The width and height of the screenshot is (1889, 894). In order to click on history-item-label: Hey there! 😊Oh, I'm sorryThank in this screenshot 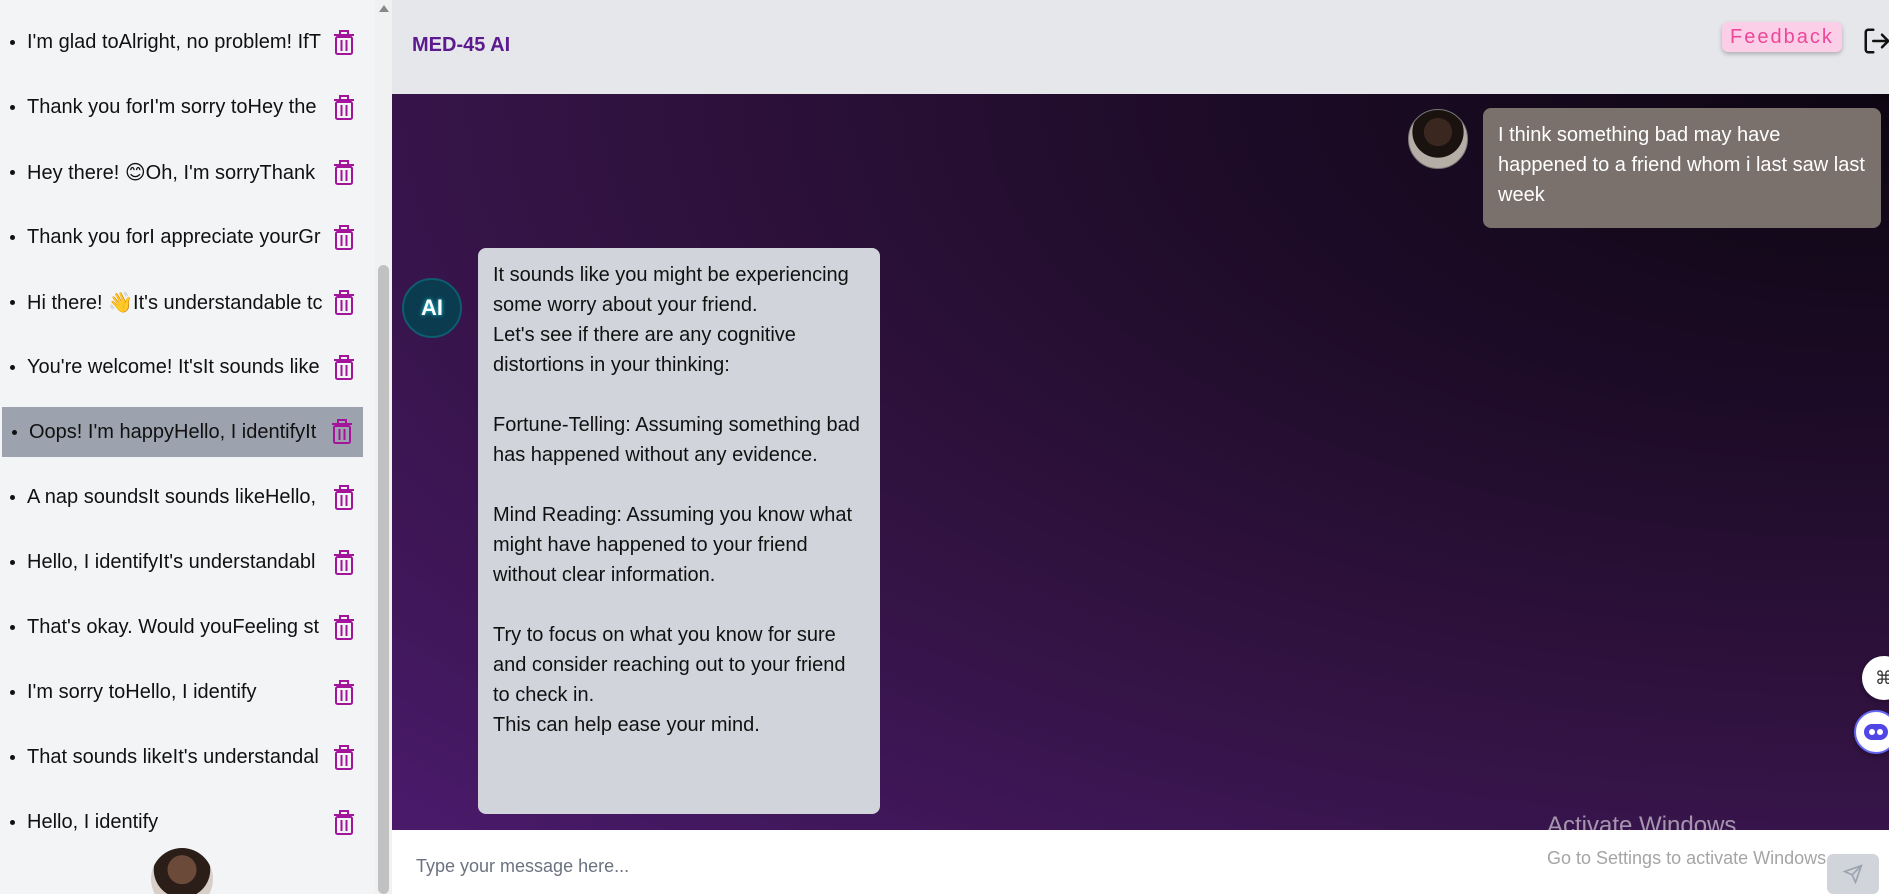, I will do `click(171, 173)`.